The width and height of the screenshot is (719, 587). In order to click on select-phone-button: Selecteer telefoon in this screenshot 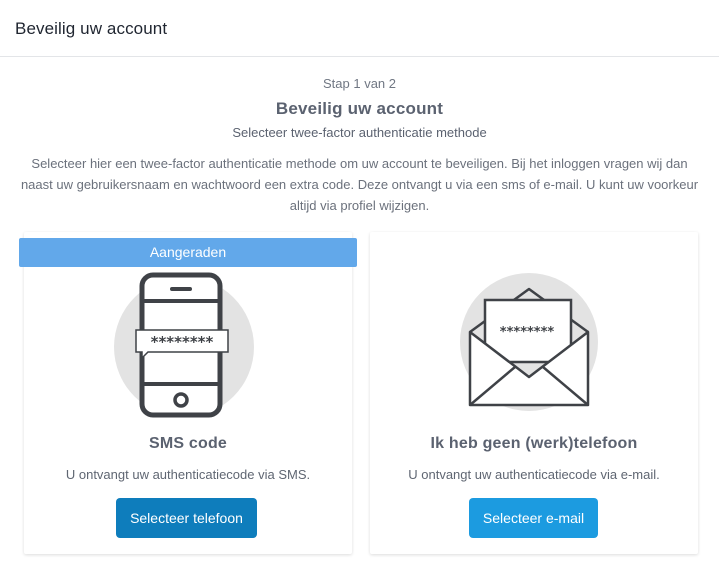, I will do `click(186, 518)`.